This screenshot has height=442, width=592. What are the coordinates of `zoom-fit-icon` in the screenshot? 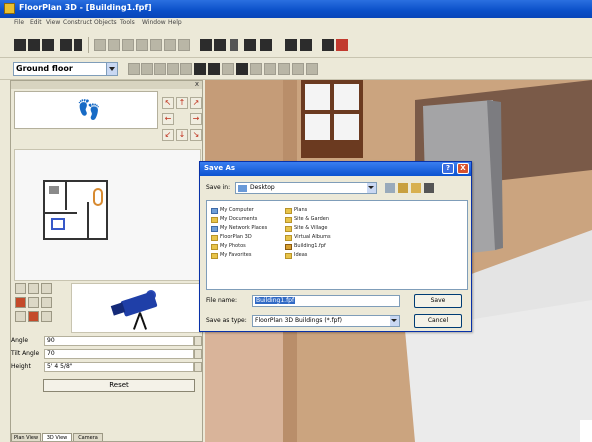 It's located at (46, 288).